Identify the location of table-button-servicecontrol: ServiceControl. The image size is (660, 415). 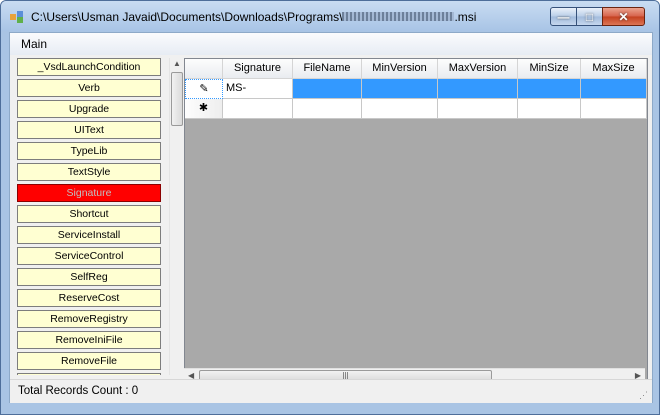
(89, 256).